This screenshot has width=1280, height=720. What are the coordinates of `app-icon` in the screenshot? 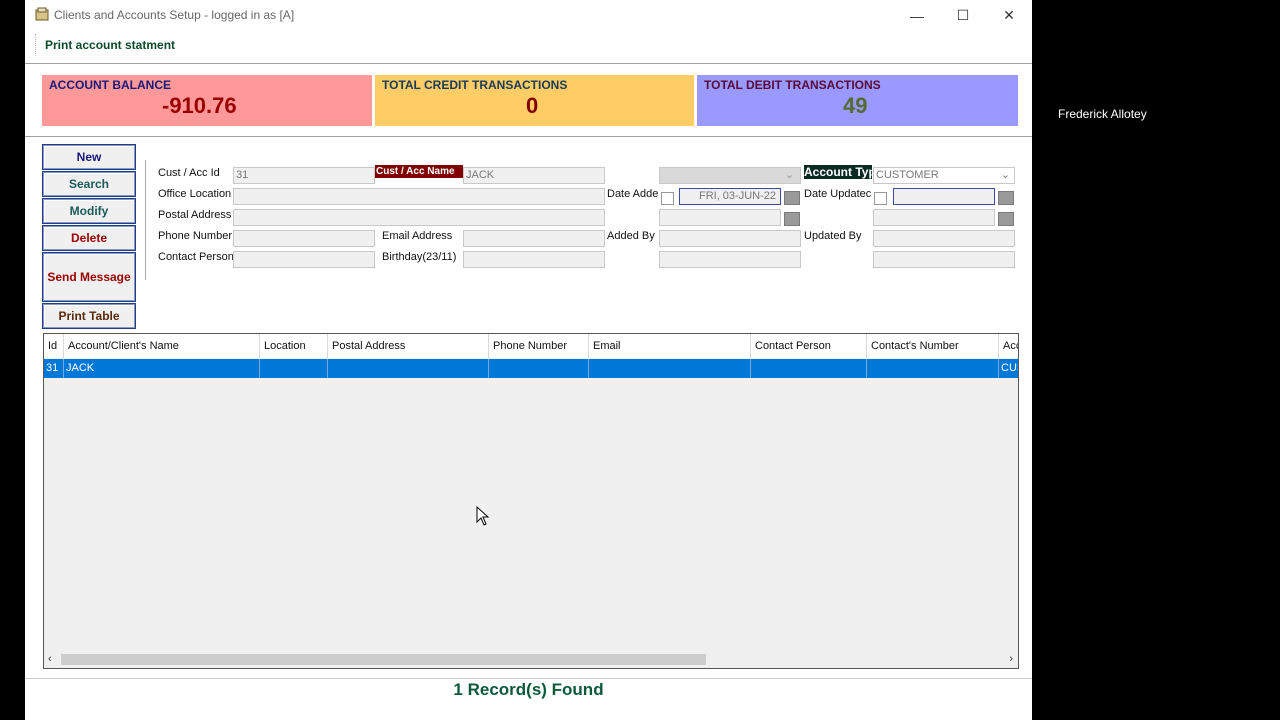 It's located at (42, 14).